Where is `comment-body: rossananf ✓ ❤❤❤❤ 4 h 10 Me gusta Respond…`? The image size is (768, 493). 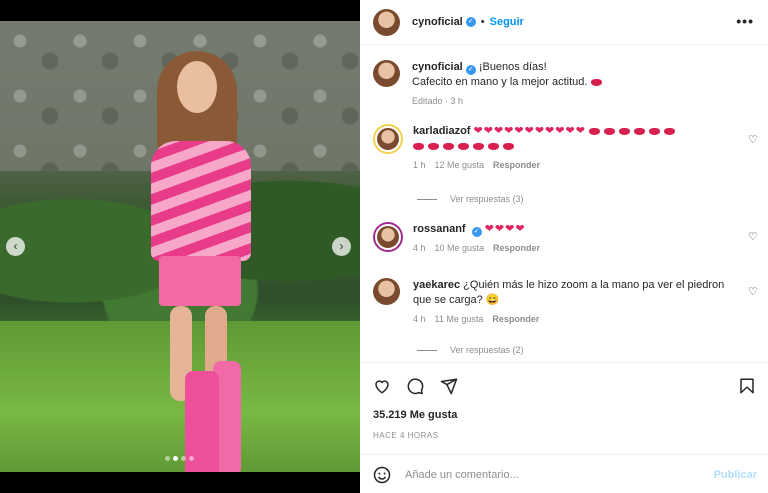 comment-body: rossananf ✓ ❤❤❤❤ 4 h 10 Me gusta Respond… is located at coordinates (476, 239).